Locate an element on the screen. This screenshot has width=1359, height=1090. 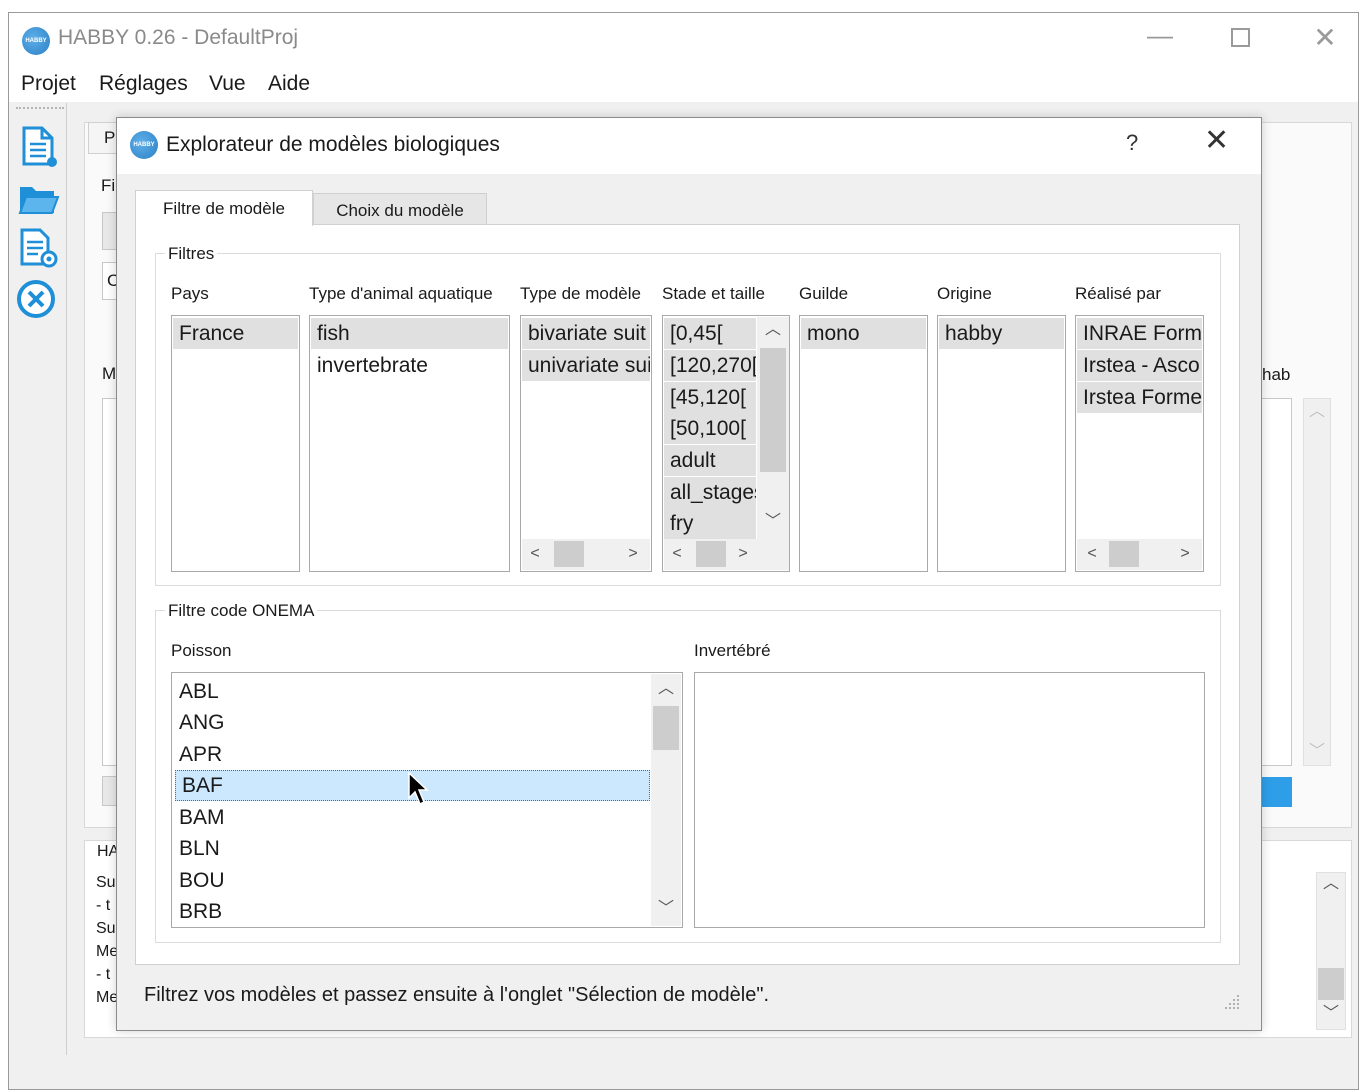
resize-grip-icon is located at coordinates (1232, 1002).